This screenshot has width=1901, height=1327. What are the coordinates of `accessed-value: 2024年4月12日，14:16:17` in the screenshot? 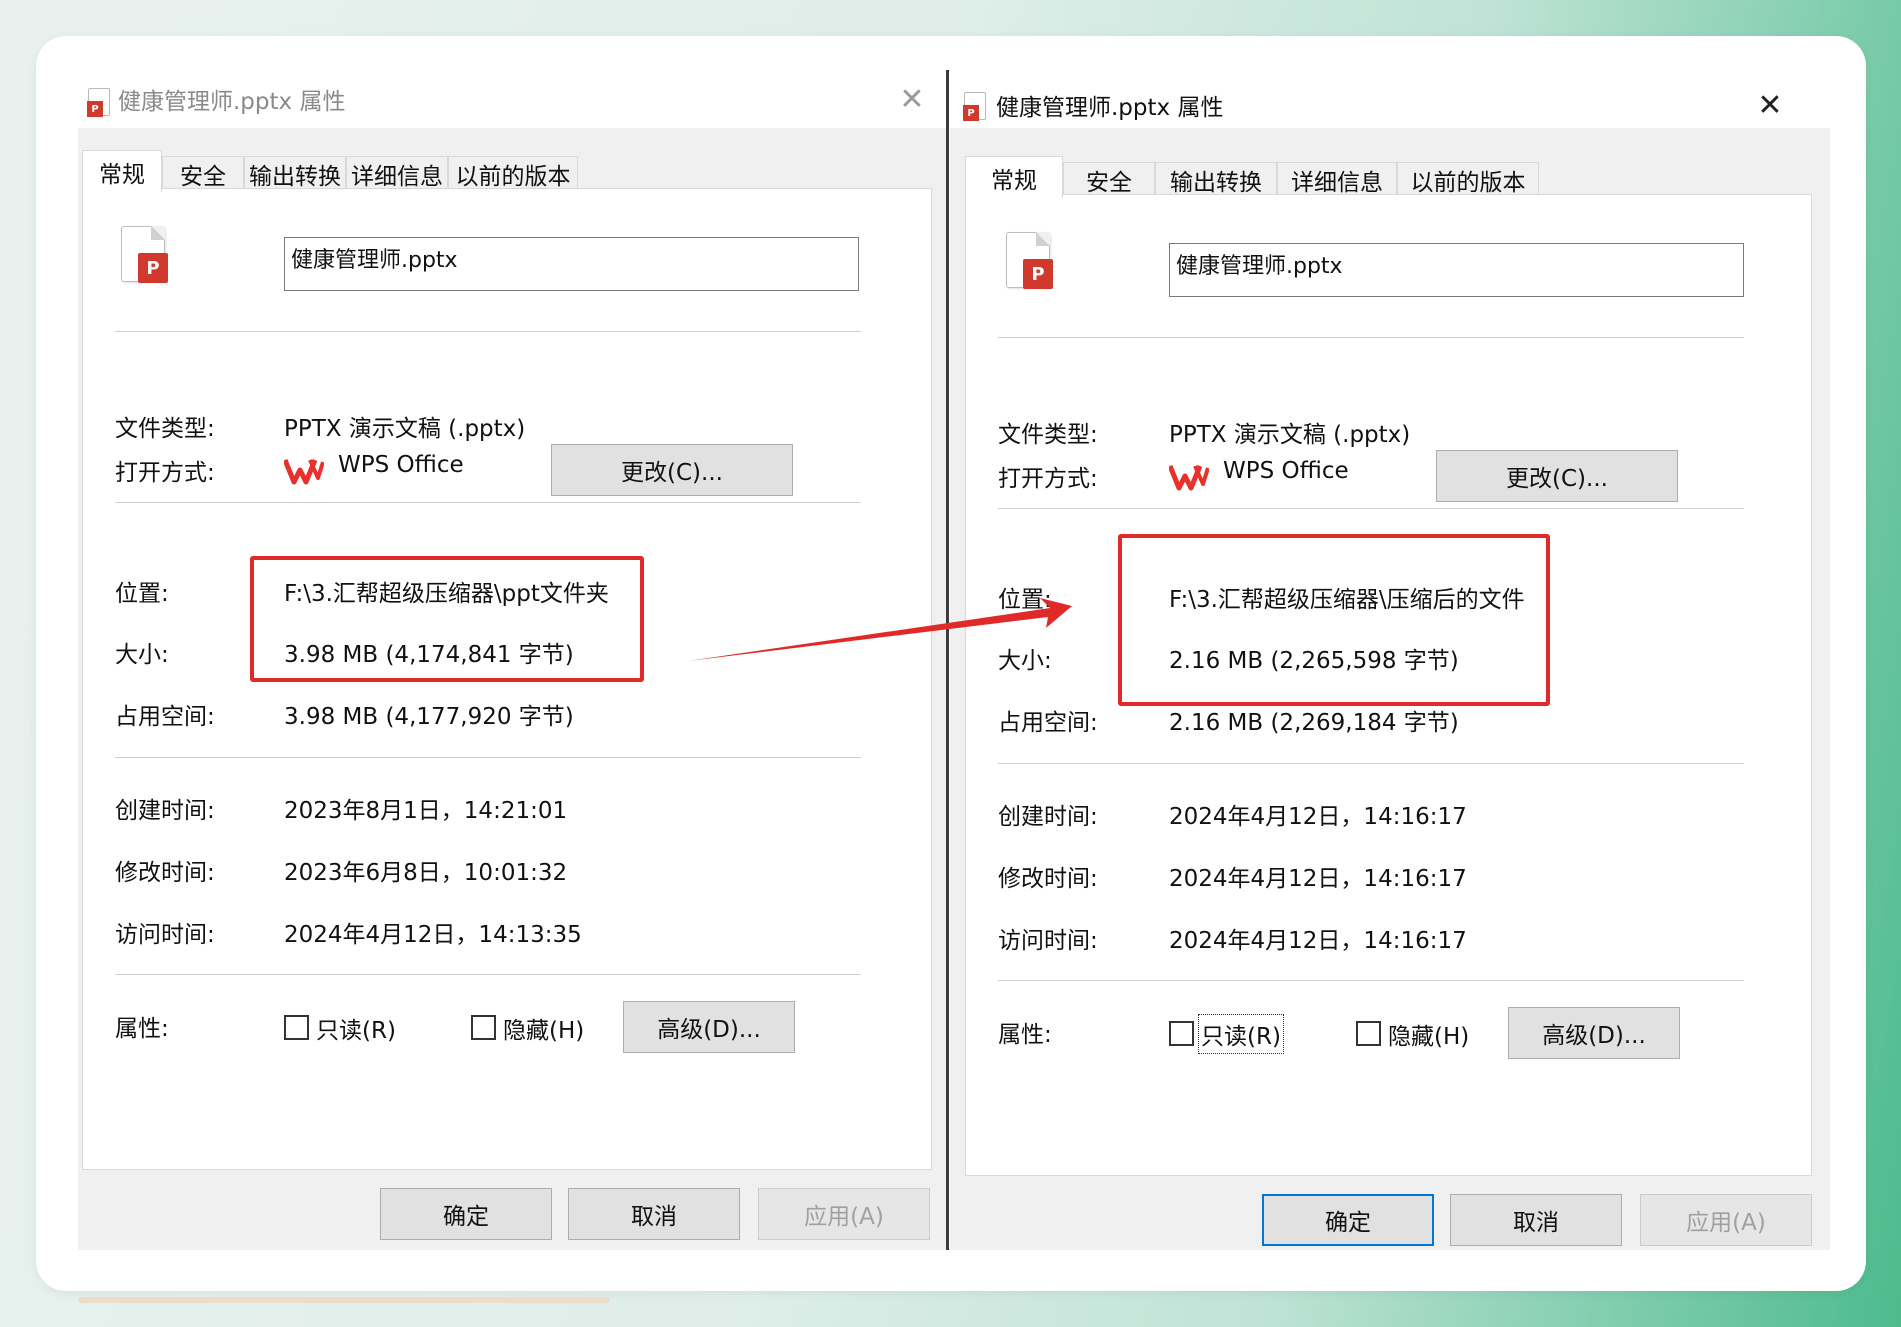 It's located at (1318, 941).